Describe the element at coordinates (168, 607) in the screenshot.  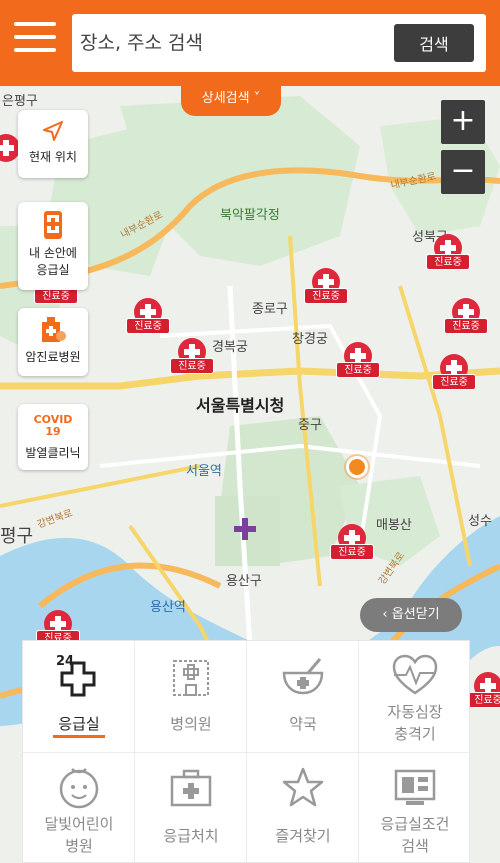
I see `map-label-yongsan-station: 용산역` at that location.